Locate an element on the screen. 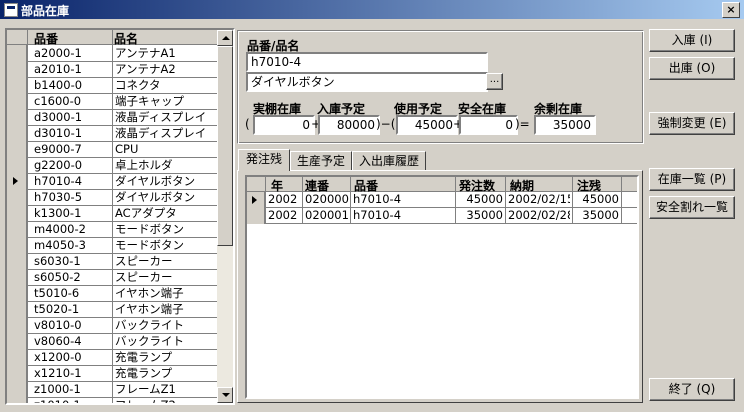 The width and height of the screenshot is (744, 412). serial-cell: 0200016 is located at coordinates (327, 215).